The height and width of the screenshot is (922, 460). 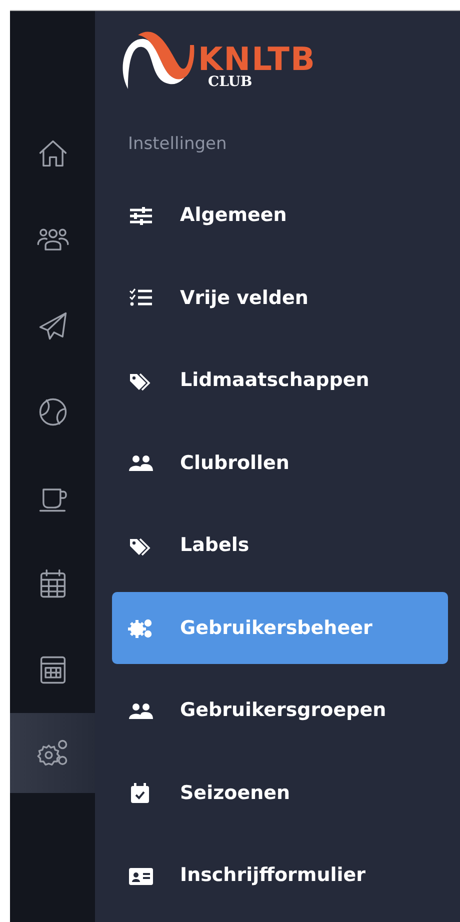 I want to click on menu-item: Lidmaatschappen, so click(x=280, y=380).